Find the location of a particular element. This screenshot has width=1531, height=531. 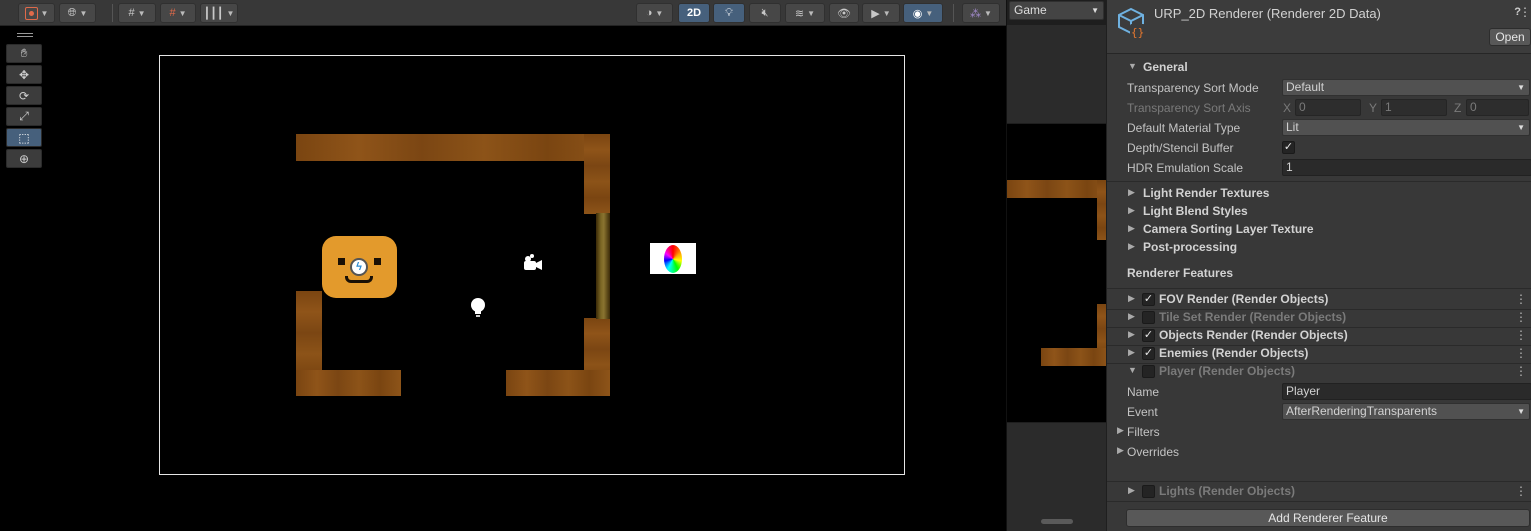

game-letterbox-top is located at coordinates (1056, 74).